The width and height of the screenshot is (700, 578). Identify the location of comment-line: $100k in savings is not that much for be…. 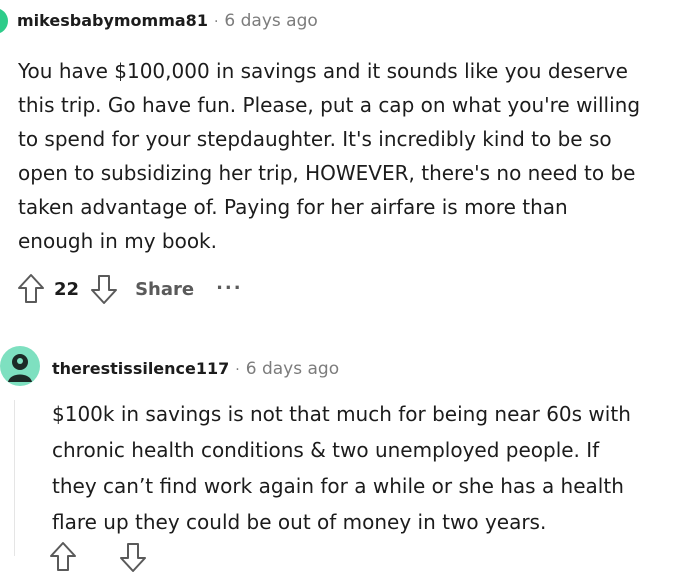
(341, 414).